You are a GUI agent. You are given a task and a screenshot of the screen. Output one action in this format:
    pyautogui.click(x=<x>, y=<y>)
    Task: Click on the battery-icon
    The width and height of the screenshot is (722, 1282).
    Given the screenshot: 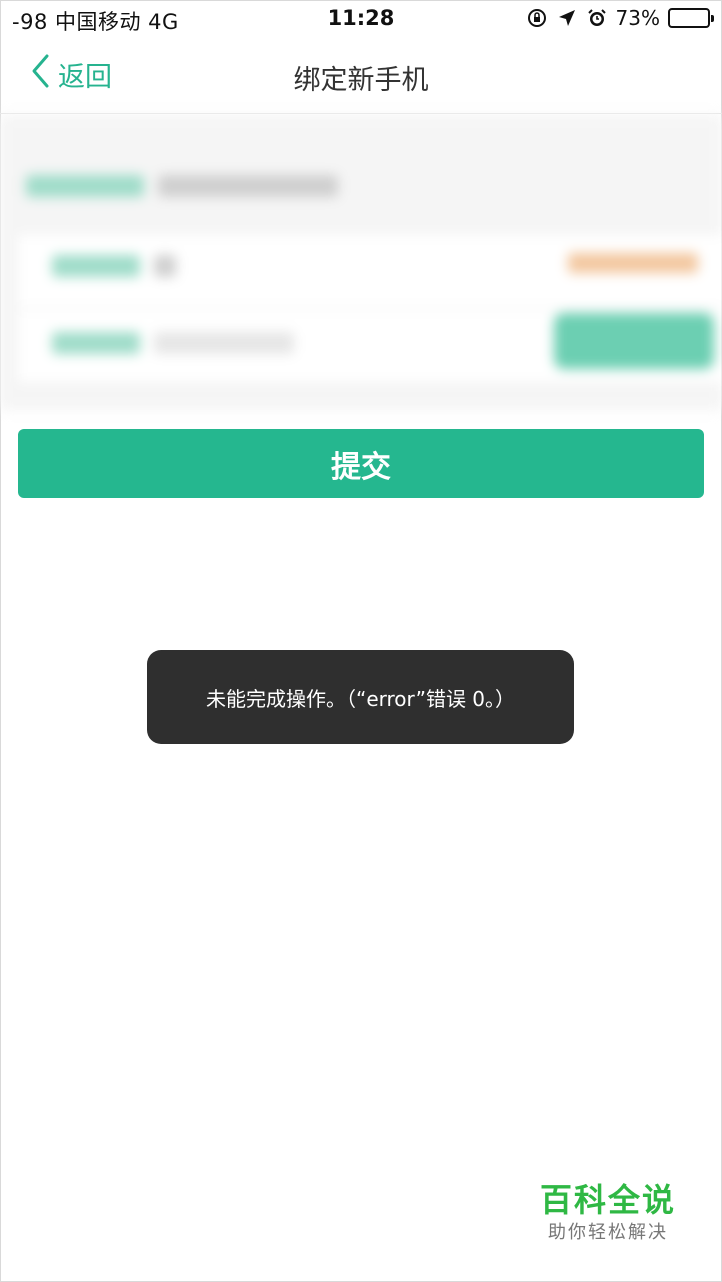 What is the action you would take?
    pyautogui.click(x=691, y=18)
    